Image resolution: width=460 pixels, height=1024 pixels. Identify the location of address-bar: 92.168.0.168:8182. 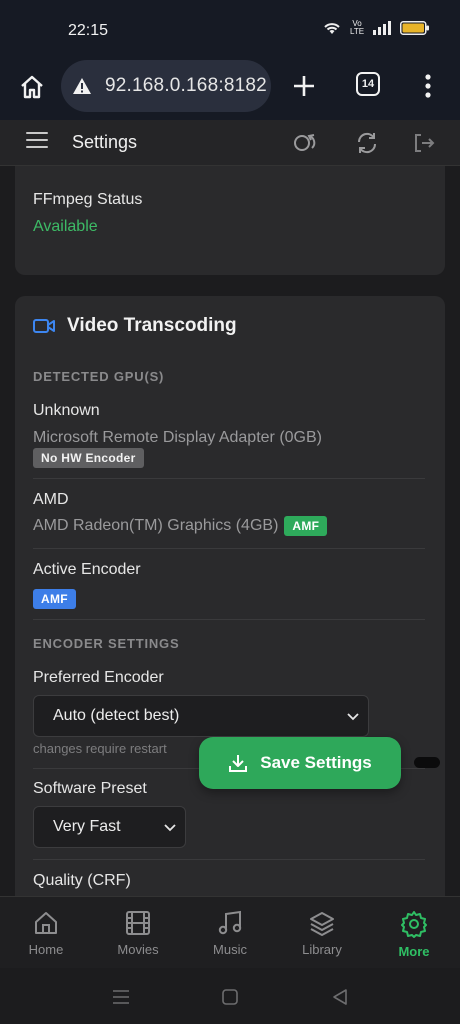
(166, 86).